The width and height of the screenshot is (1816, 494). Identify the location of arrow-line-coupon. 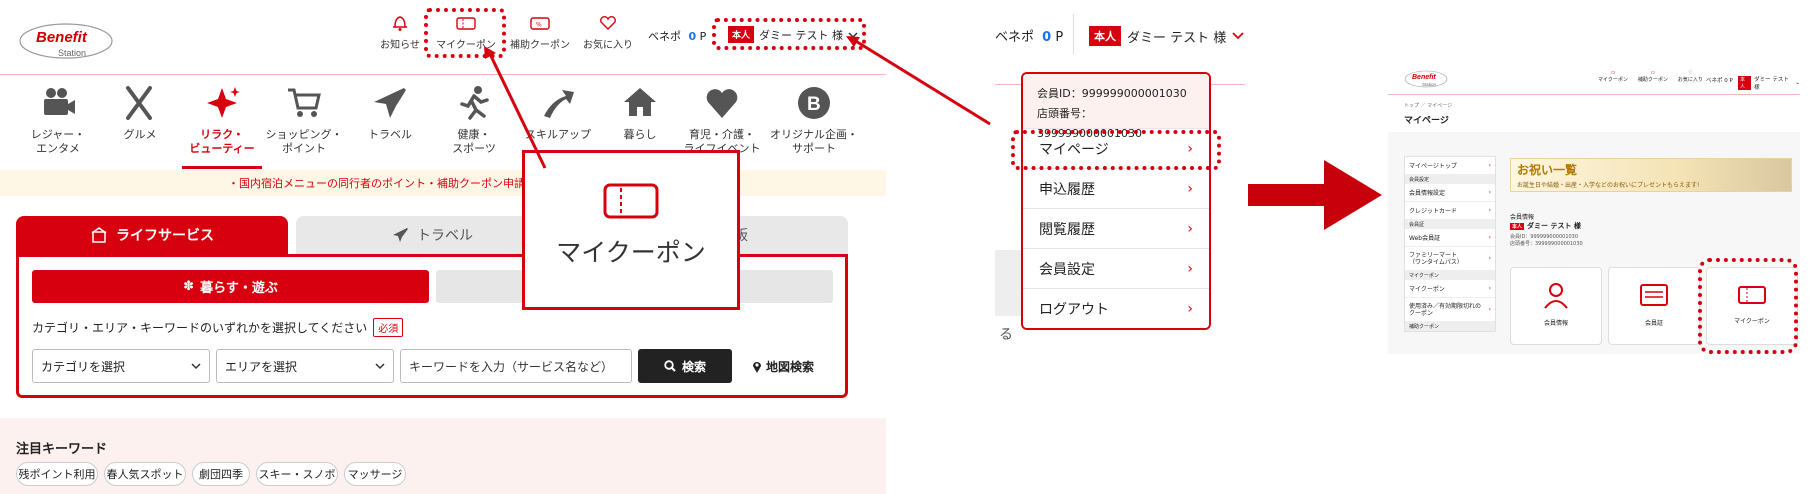
(517, 111).